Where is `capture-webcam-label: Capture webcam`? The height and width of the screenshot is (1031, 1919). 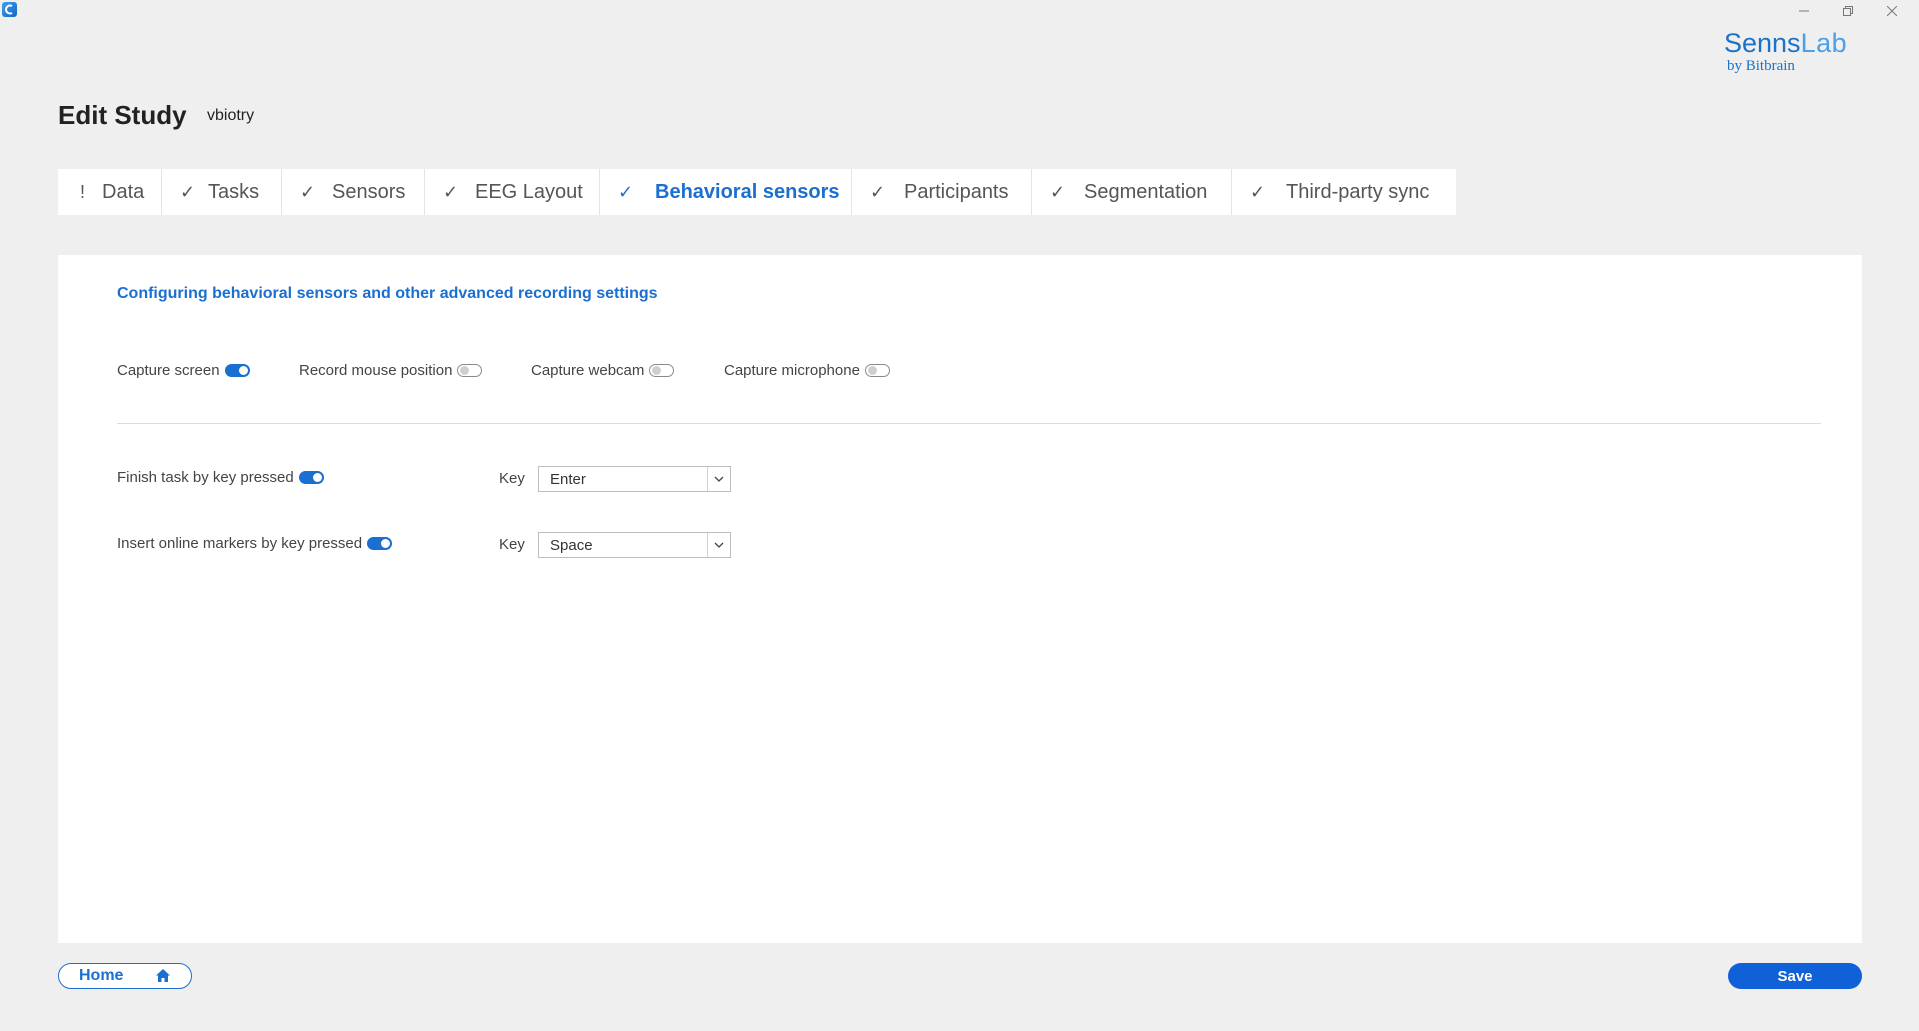
capture-webcam-label: Capture webcam is located at coordinates (588, 370).